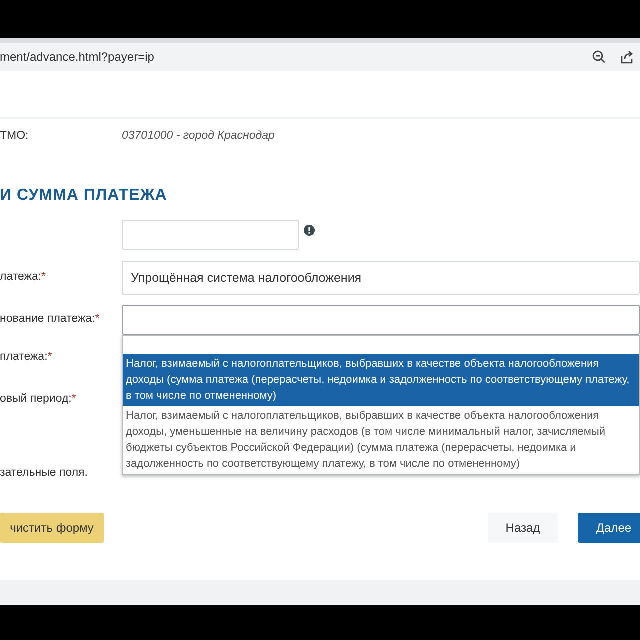 The image size is (640, 640). I want to click on field-value: 03701000 - город Краснодар, so click(198, 136).